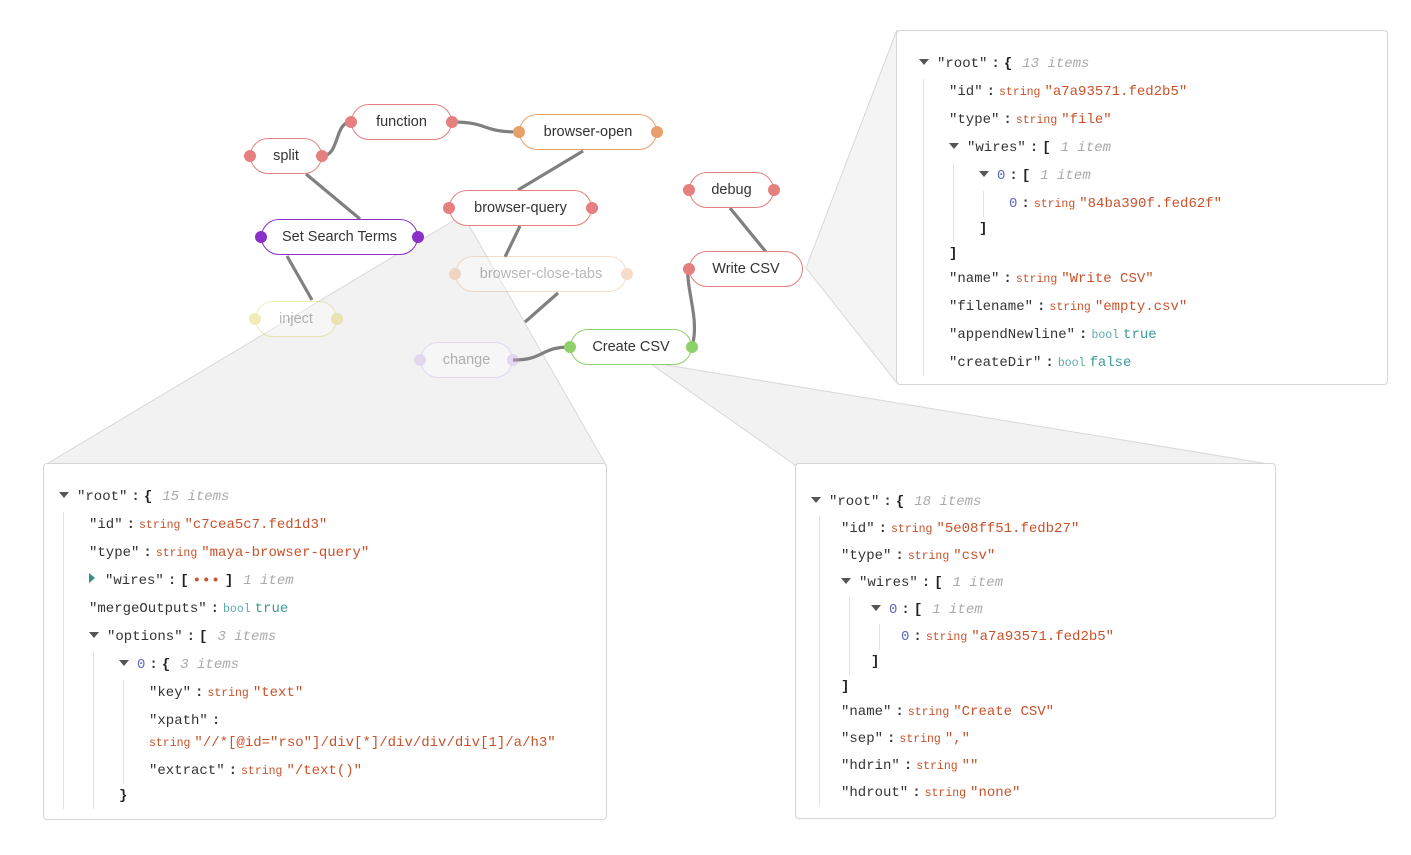 This screenshot has height=855, width=1411. Describe the element at coordinates (114, 553) in the screenshot. I see `json-key: "type"` at that location.